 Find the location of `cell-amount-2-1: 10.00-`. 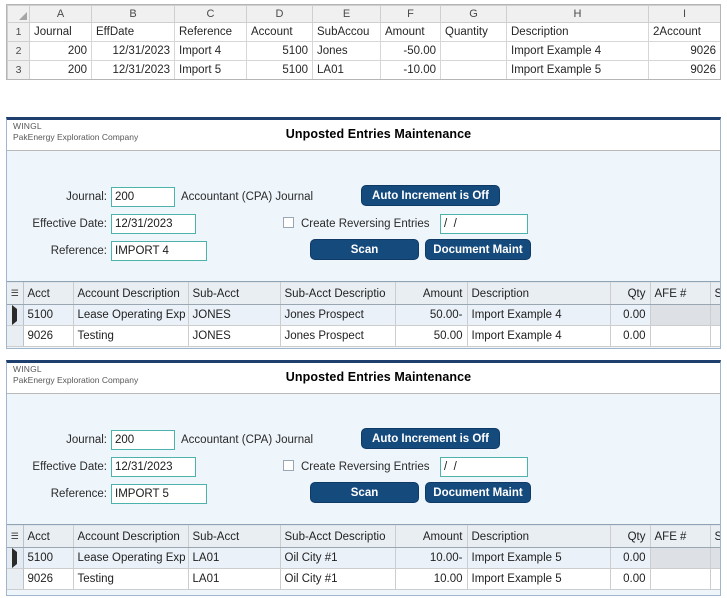

cell-amount-2-1: 10.00- is located at coordinates (431, 558).